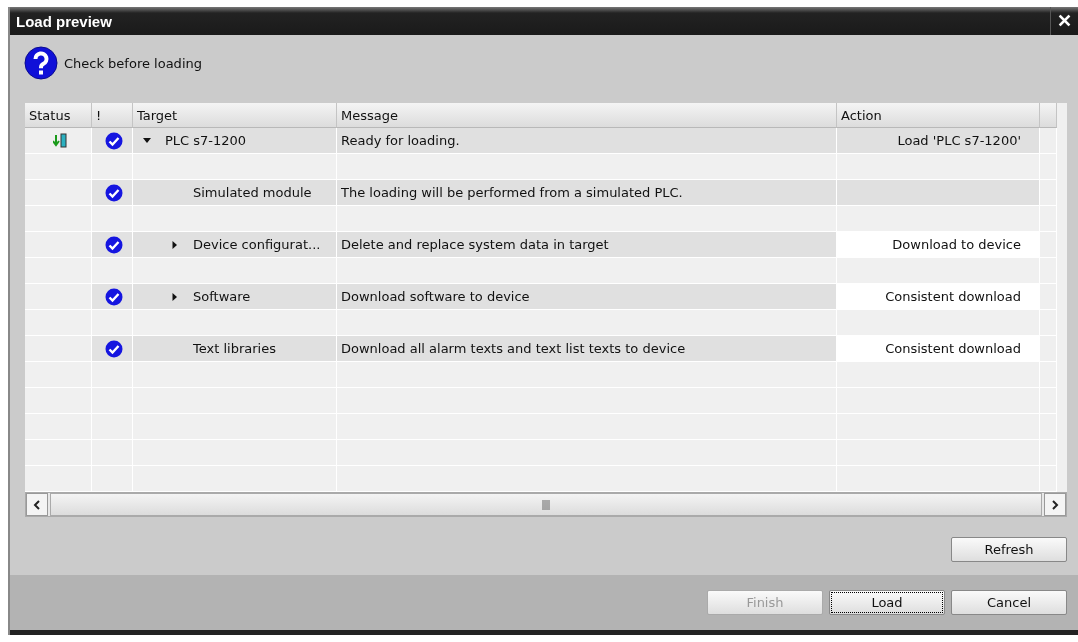 The height and width of the screenshot is (642, 1078). I want to click on table-cell: Download software to device, so click(587, 297).